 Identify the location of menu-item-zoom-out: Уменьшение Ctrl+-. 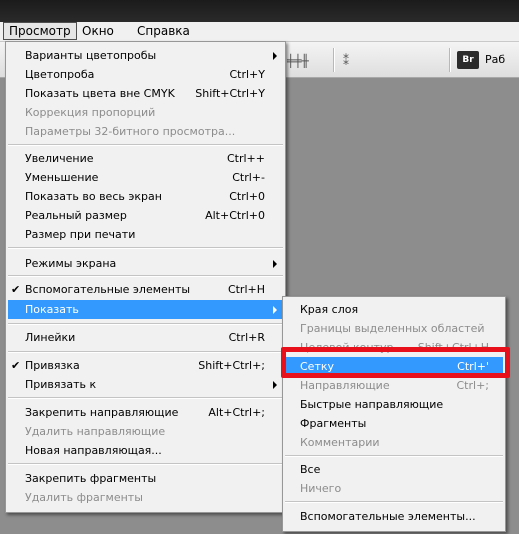
(145, 177).